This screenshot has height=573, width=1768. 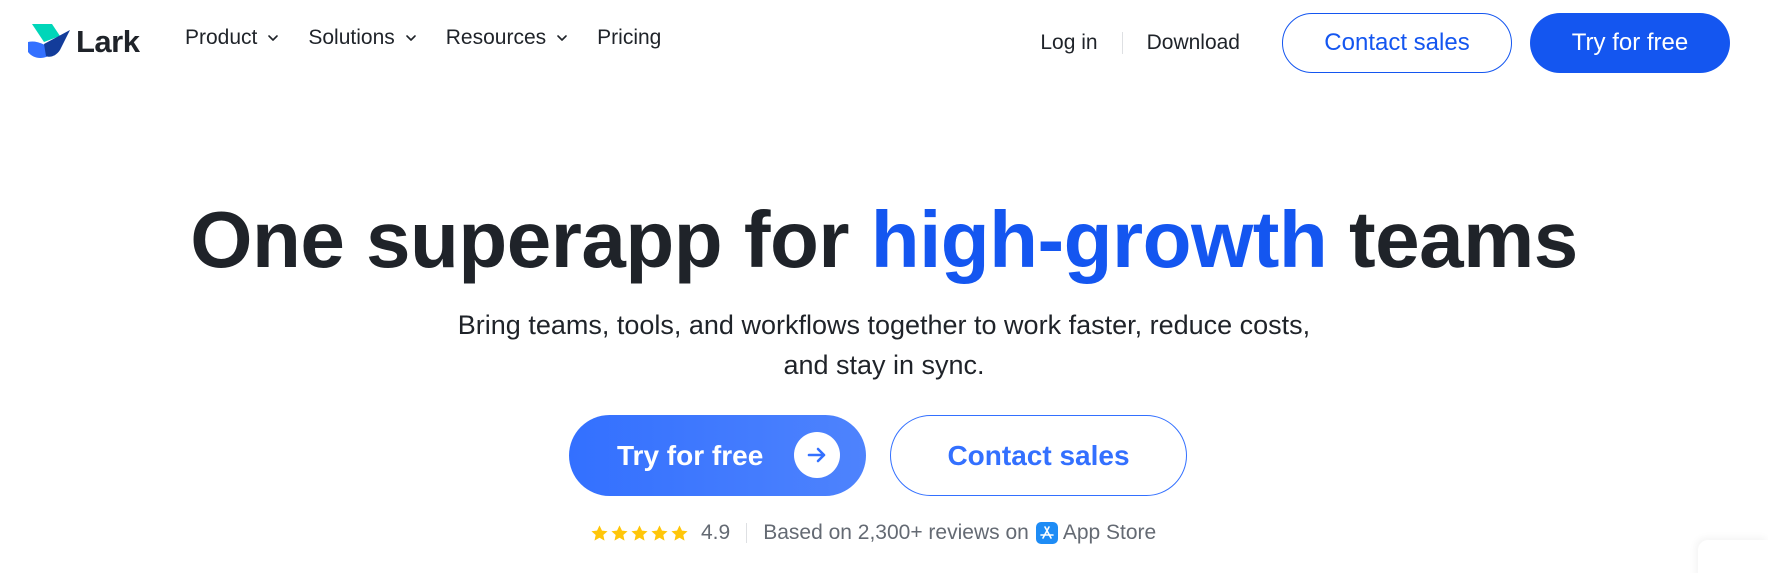 I want to click on hero-title-highlight: high-growth, so click(x=1099, y=239).